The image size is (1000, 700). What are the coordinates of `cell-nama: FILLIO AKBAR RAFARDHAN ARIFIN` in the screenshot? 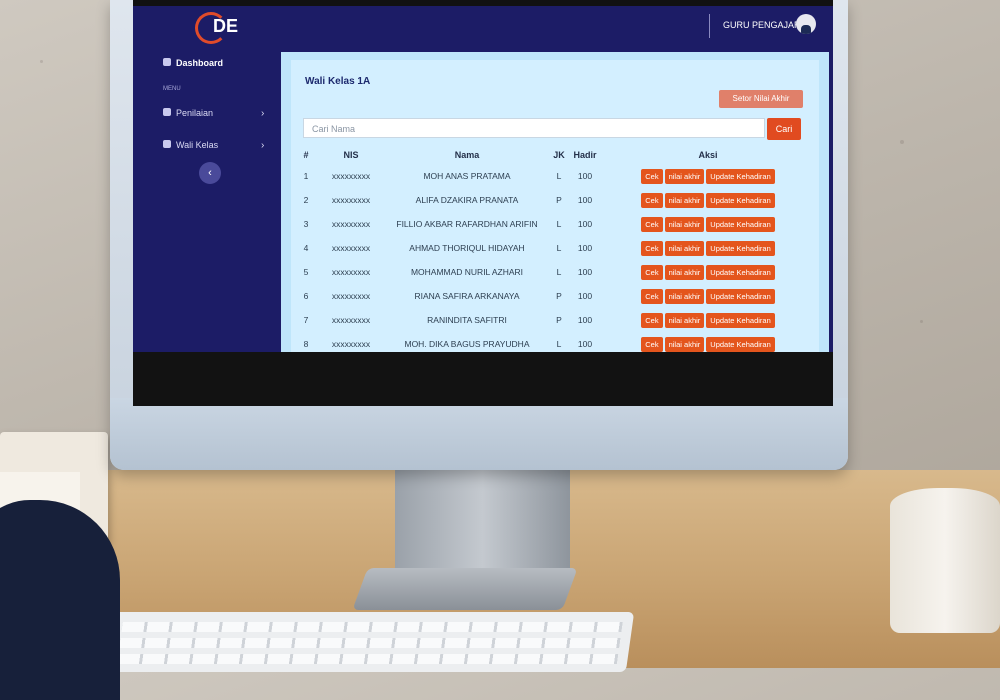 It's located at (467, 224).